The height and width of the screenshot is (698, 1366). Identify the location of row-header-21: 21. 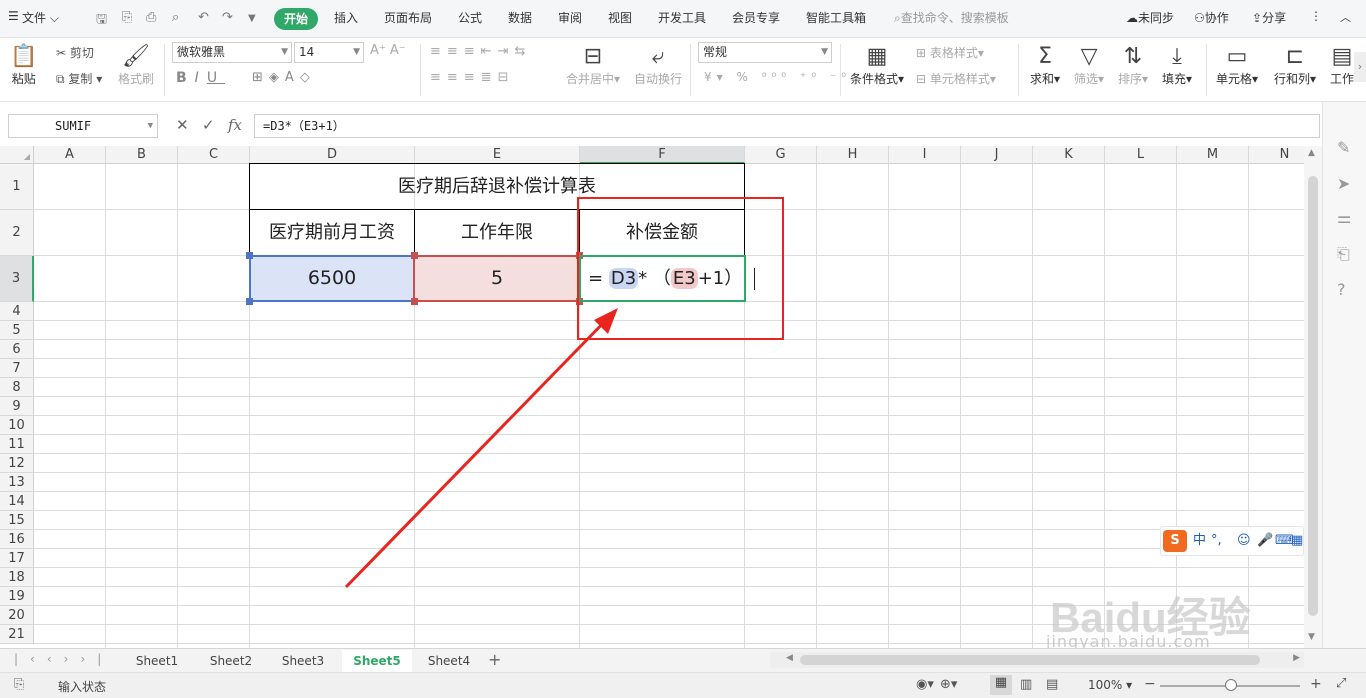
(17, 634).